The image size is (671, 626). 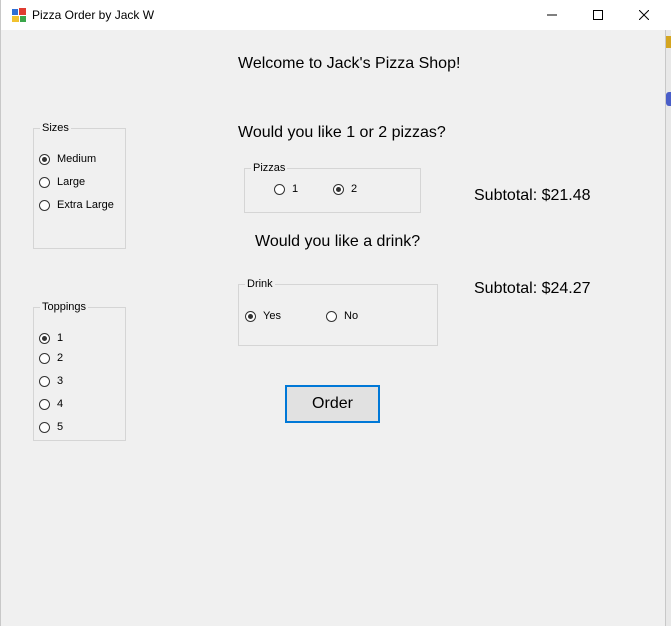 I want to click on minimize-button, so click(x=552, y=15).